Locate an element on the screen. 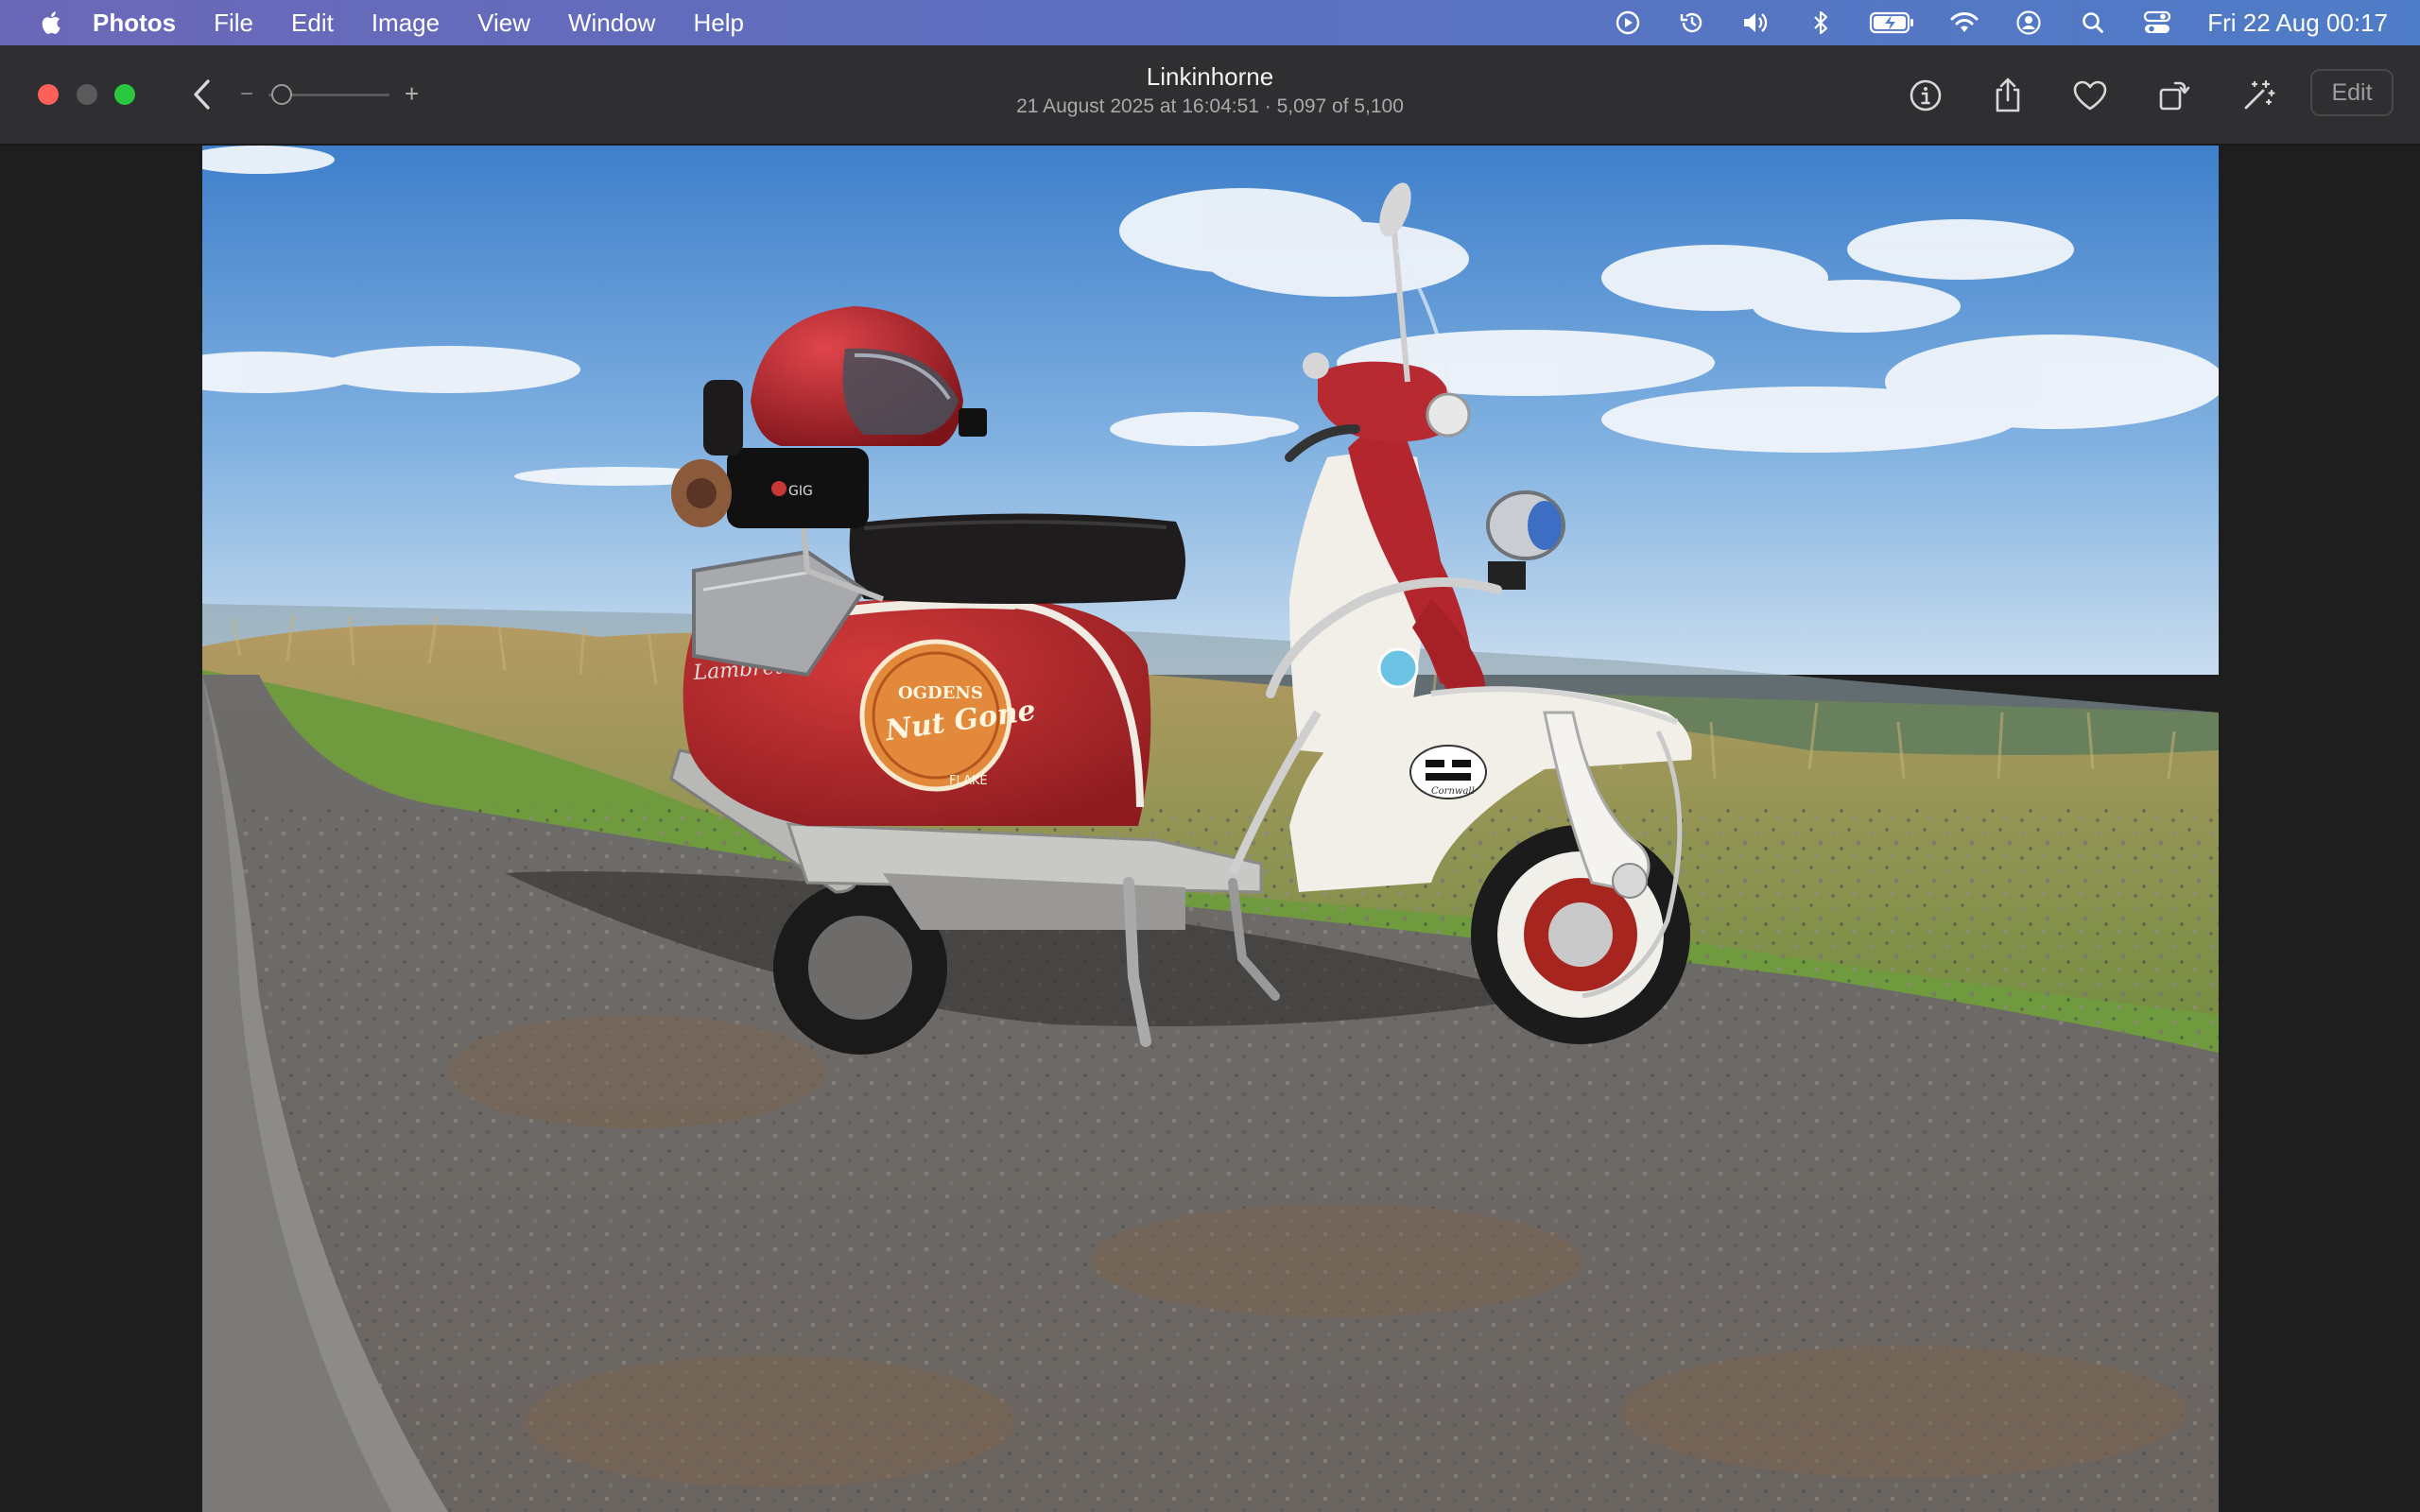 Image resolution: width=2420 pixels, height=1512 pixels. rotate-icon is located at coordinates (2173, 95).